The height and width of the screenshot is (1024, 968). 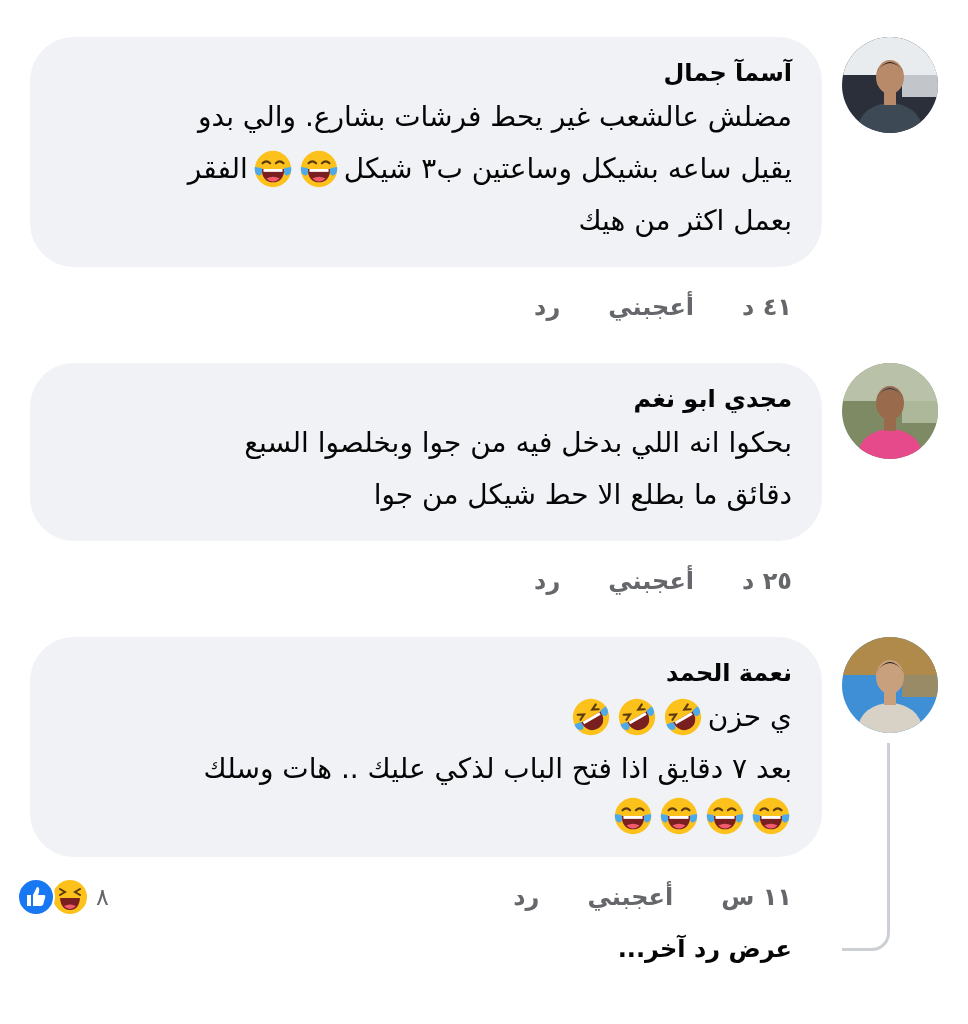 I want to click on comment-text: بحكوا انه اللي بدخل فيه من جوا وبخلصوا السبع, so click(x=518, y=443).